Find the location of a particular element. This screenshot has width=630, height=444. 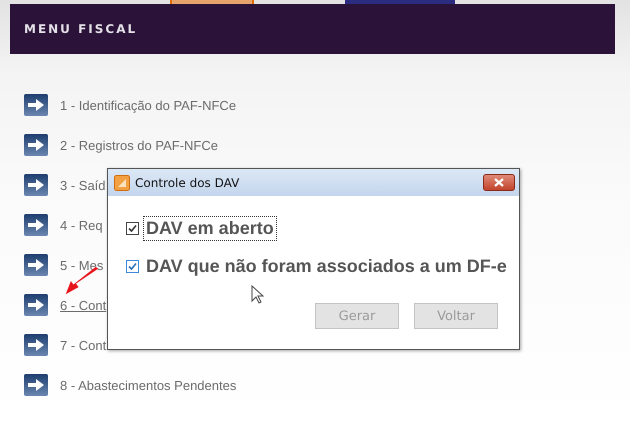

app-icon is located at coordinates (122, 182).